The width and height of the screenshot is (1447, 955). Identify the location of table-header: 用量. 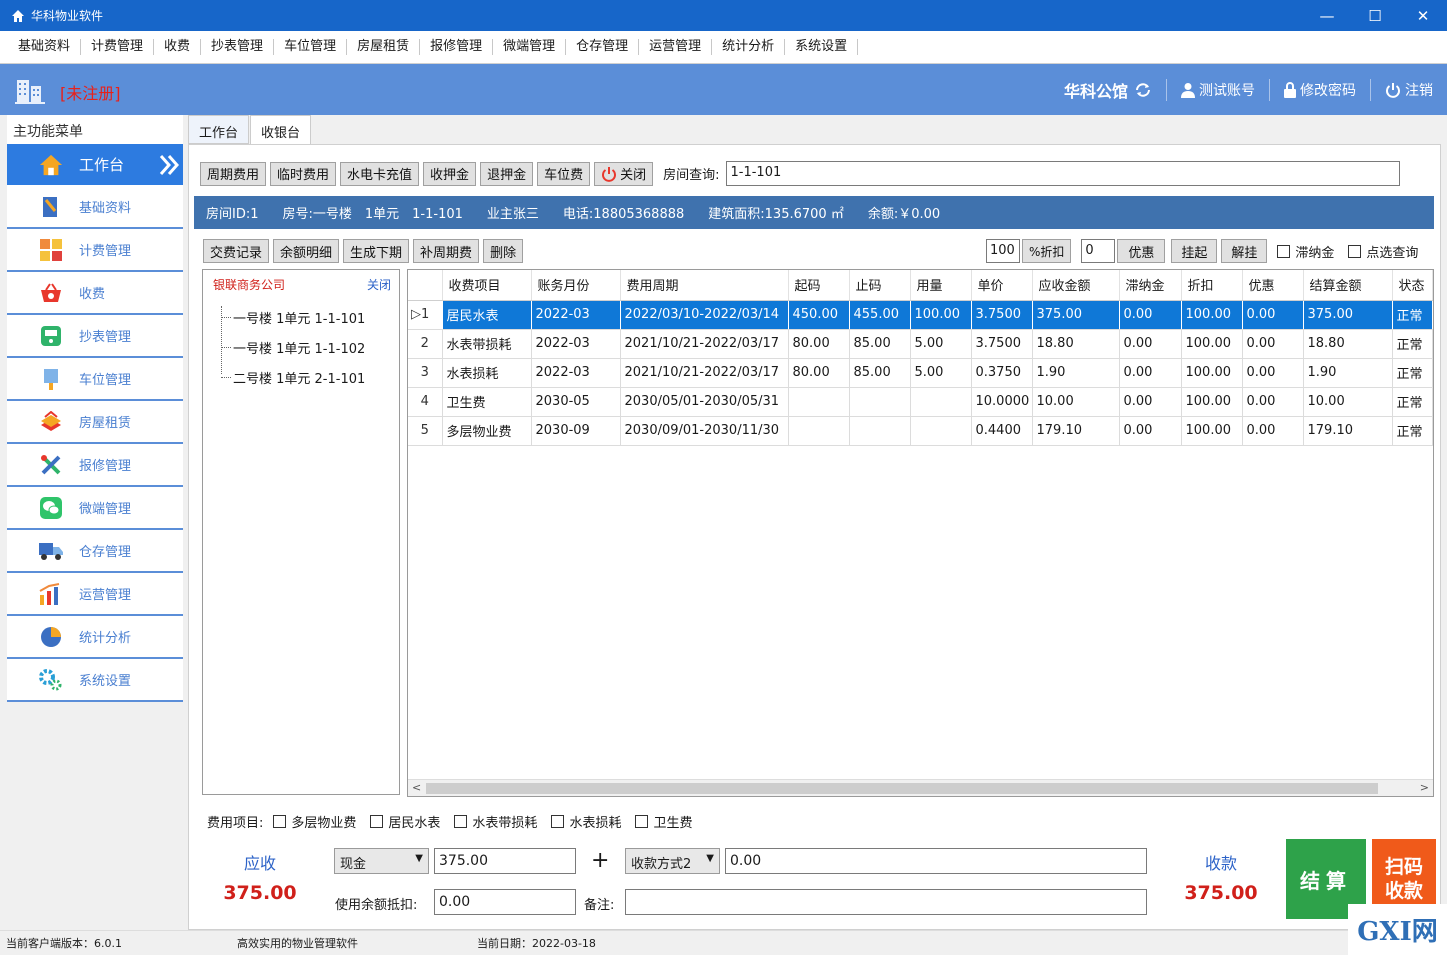
(941, 285).